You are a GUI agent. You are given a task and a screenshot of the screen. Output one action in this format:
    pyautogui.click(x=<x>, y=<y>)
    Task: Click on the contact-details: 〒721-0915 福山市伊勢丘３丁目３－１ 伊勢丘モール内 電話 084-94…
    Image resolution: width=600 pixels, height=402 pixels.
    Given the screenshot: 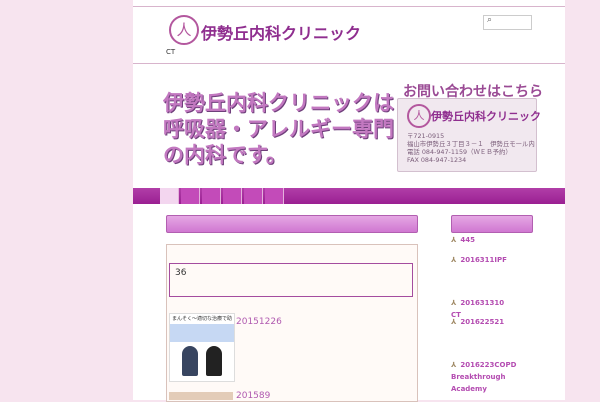 What is the action you would take?
    pyautogui.click(x=471, y=148)
    